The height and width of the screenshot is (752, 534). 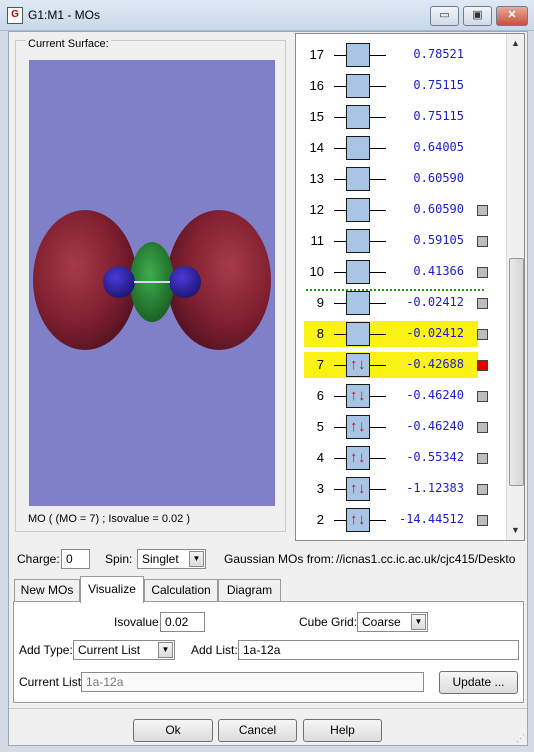 What do you see at coordinates (392, 622) in the screenshot?
I see `cube-grid-select: Coarse ▼` at bounding box center [392, 622].